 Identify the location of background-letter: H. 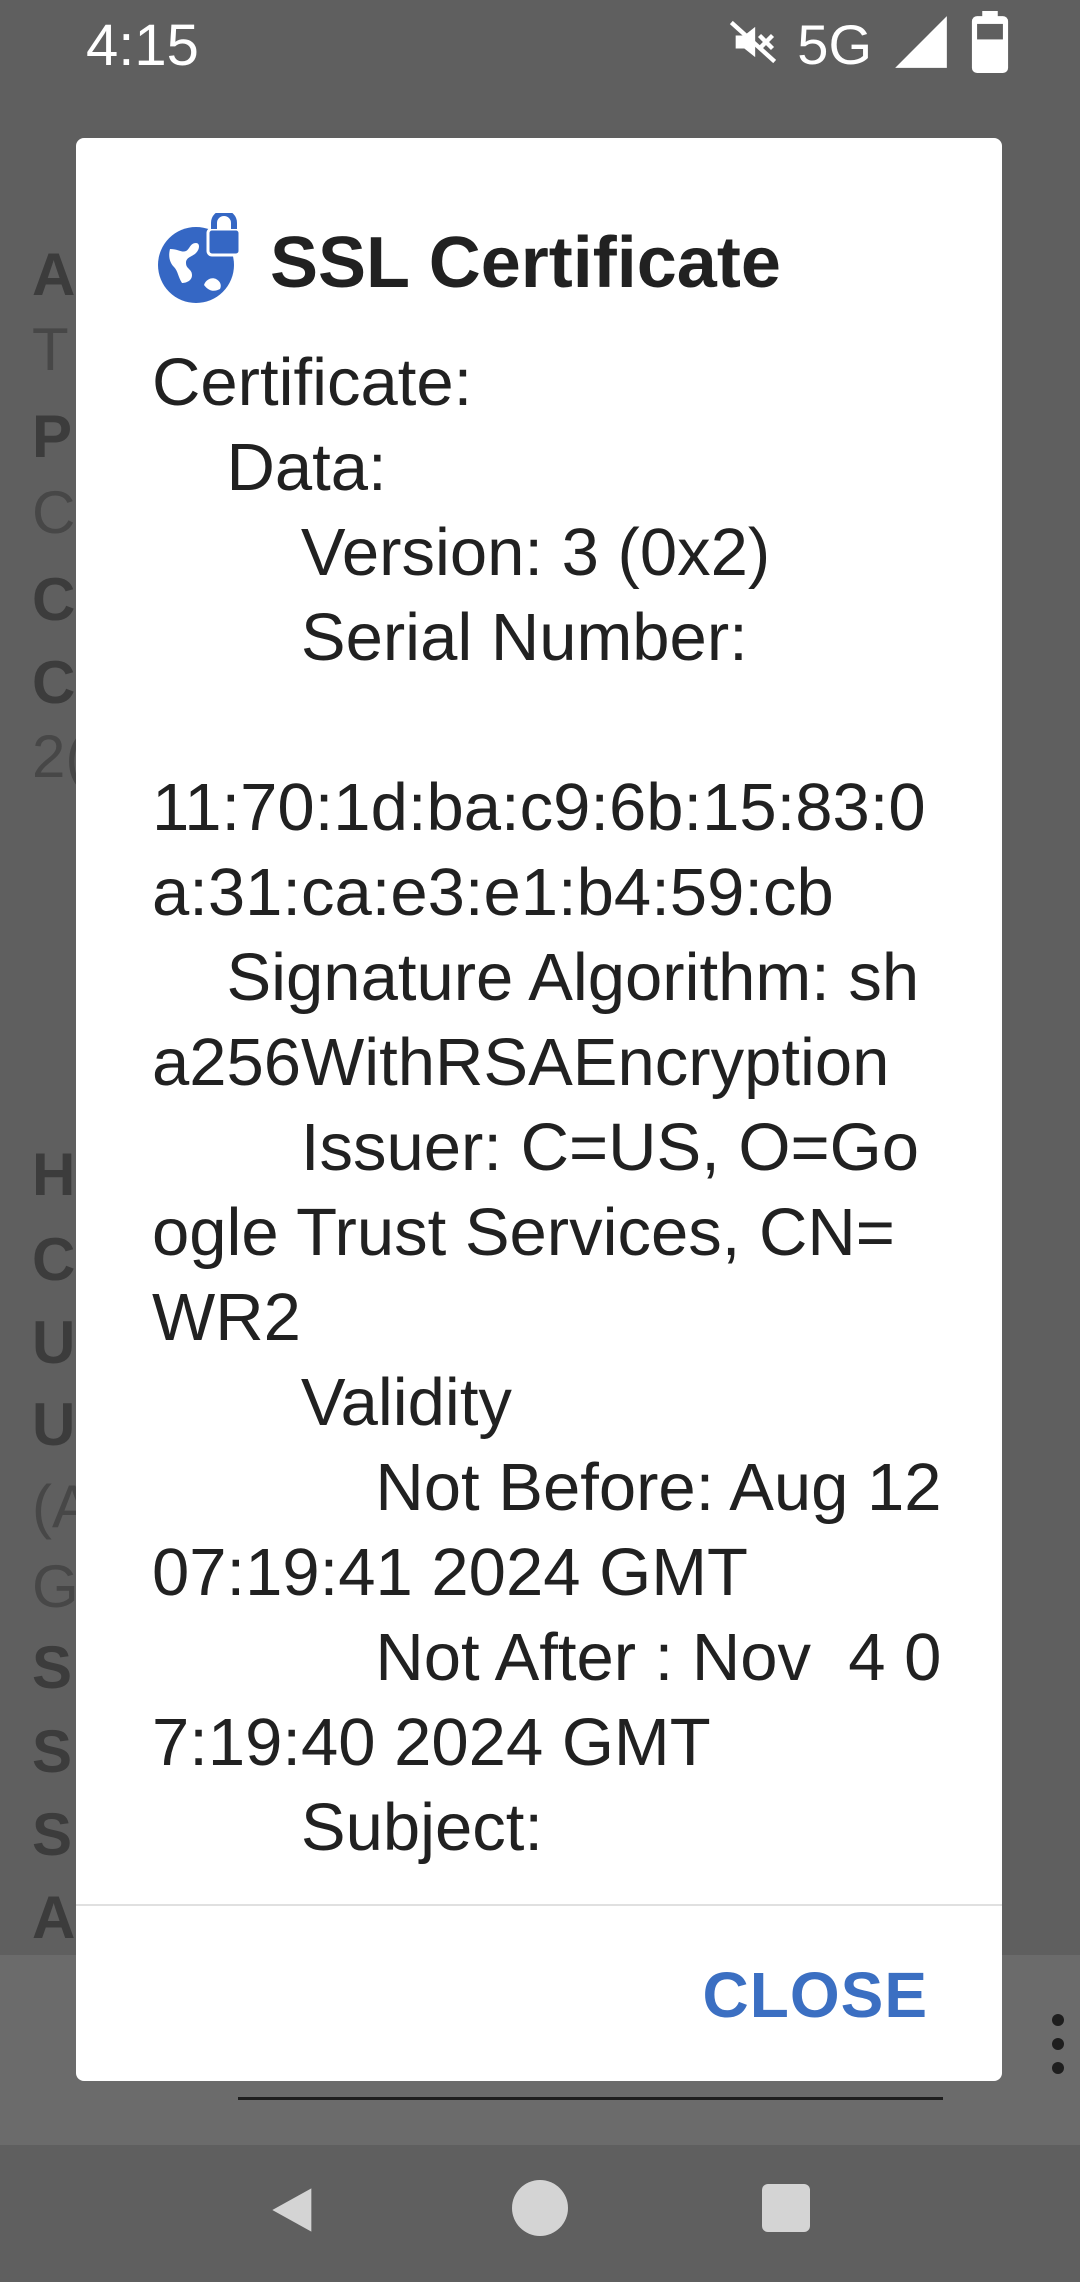
(54, 1174).